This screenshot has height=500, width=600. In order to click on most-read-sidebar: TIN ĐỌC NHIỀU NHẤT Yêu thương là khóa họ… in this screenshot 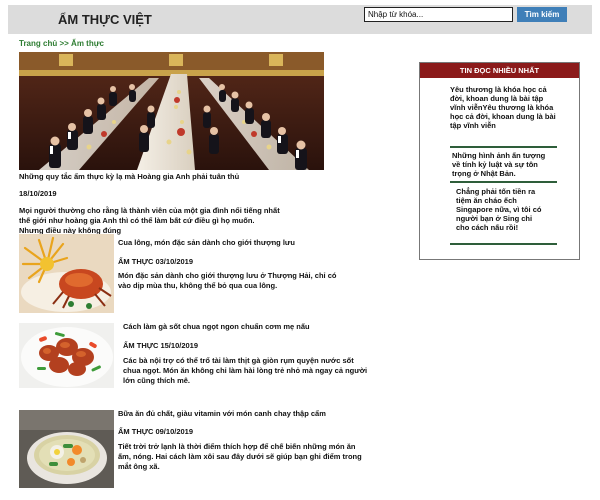, I will do `click(499, 161)`.